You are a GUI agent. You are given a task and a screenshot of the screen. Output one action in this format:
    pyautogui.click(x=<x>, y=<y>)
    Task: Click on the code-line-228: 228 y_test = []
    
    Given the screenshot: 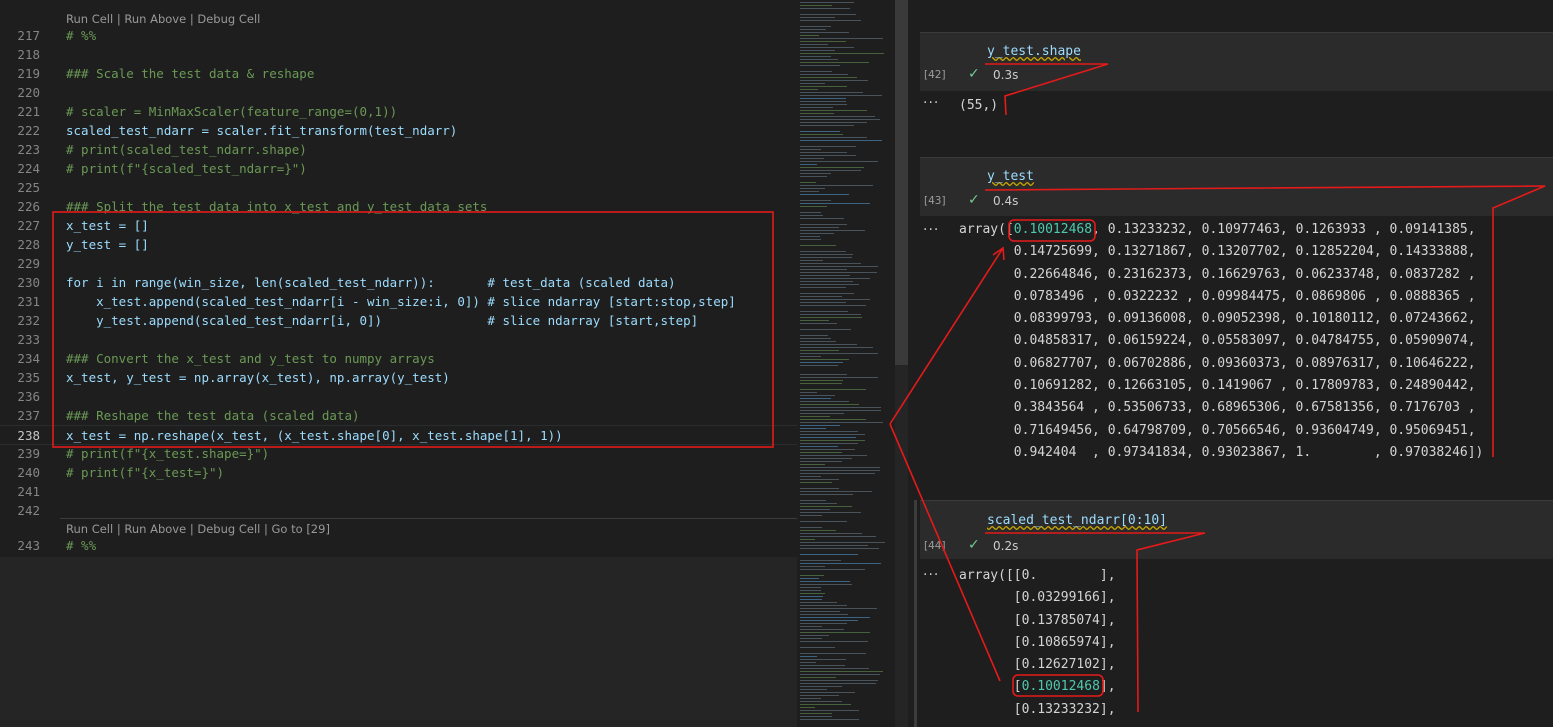 What is the action you would take?
    pyautogui.click(x=398, y=244)
    